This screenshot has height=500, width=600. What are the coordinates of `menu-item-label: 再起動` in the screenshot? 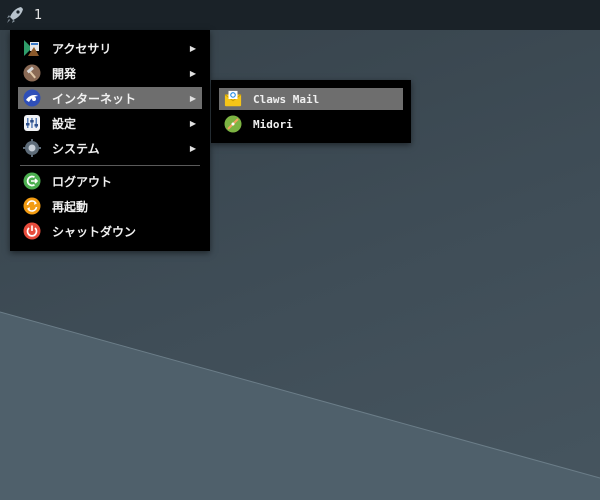 It's located at (70, 206).